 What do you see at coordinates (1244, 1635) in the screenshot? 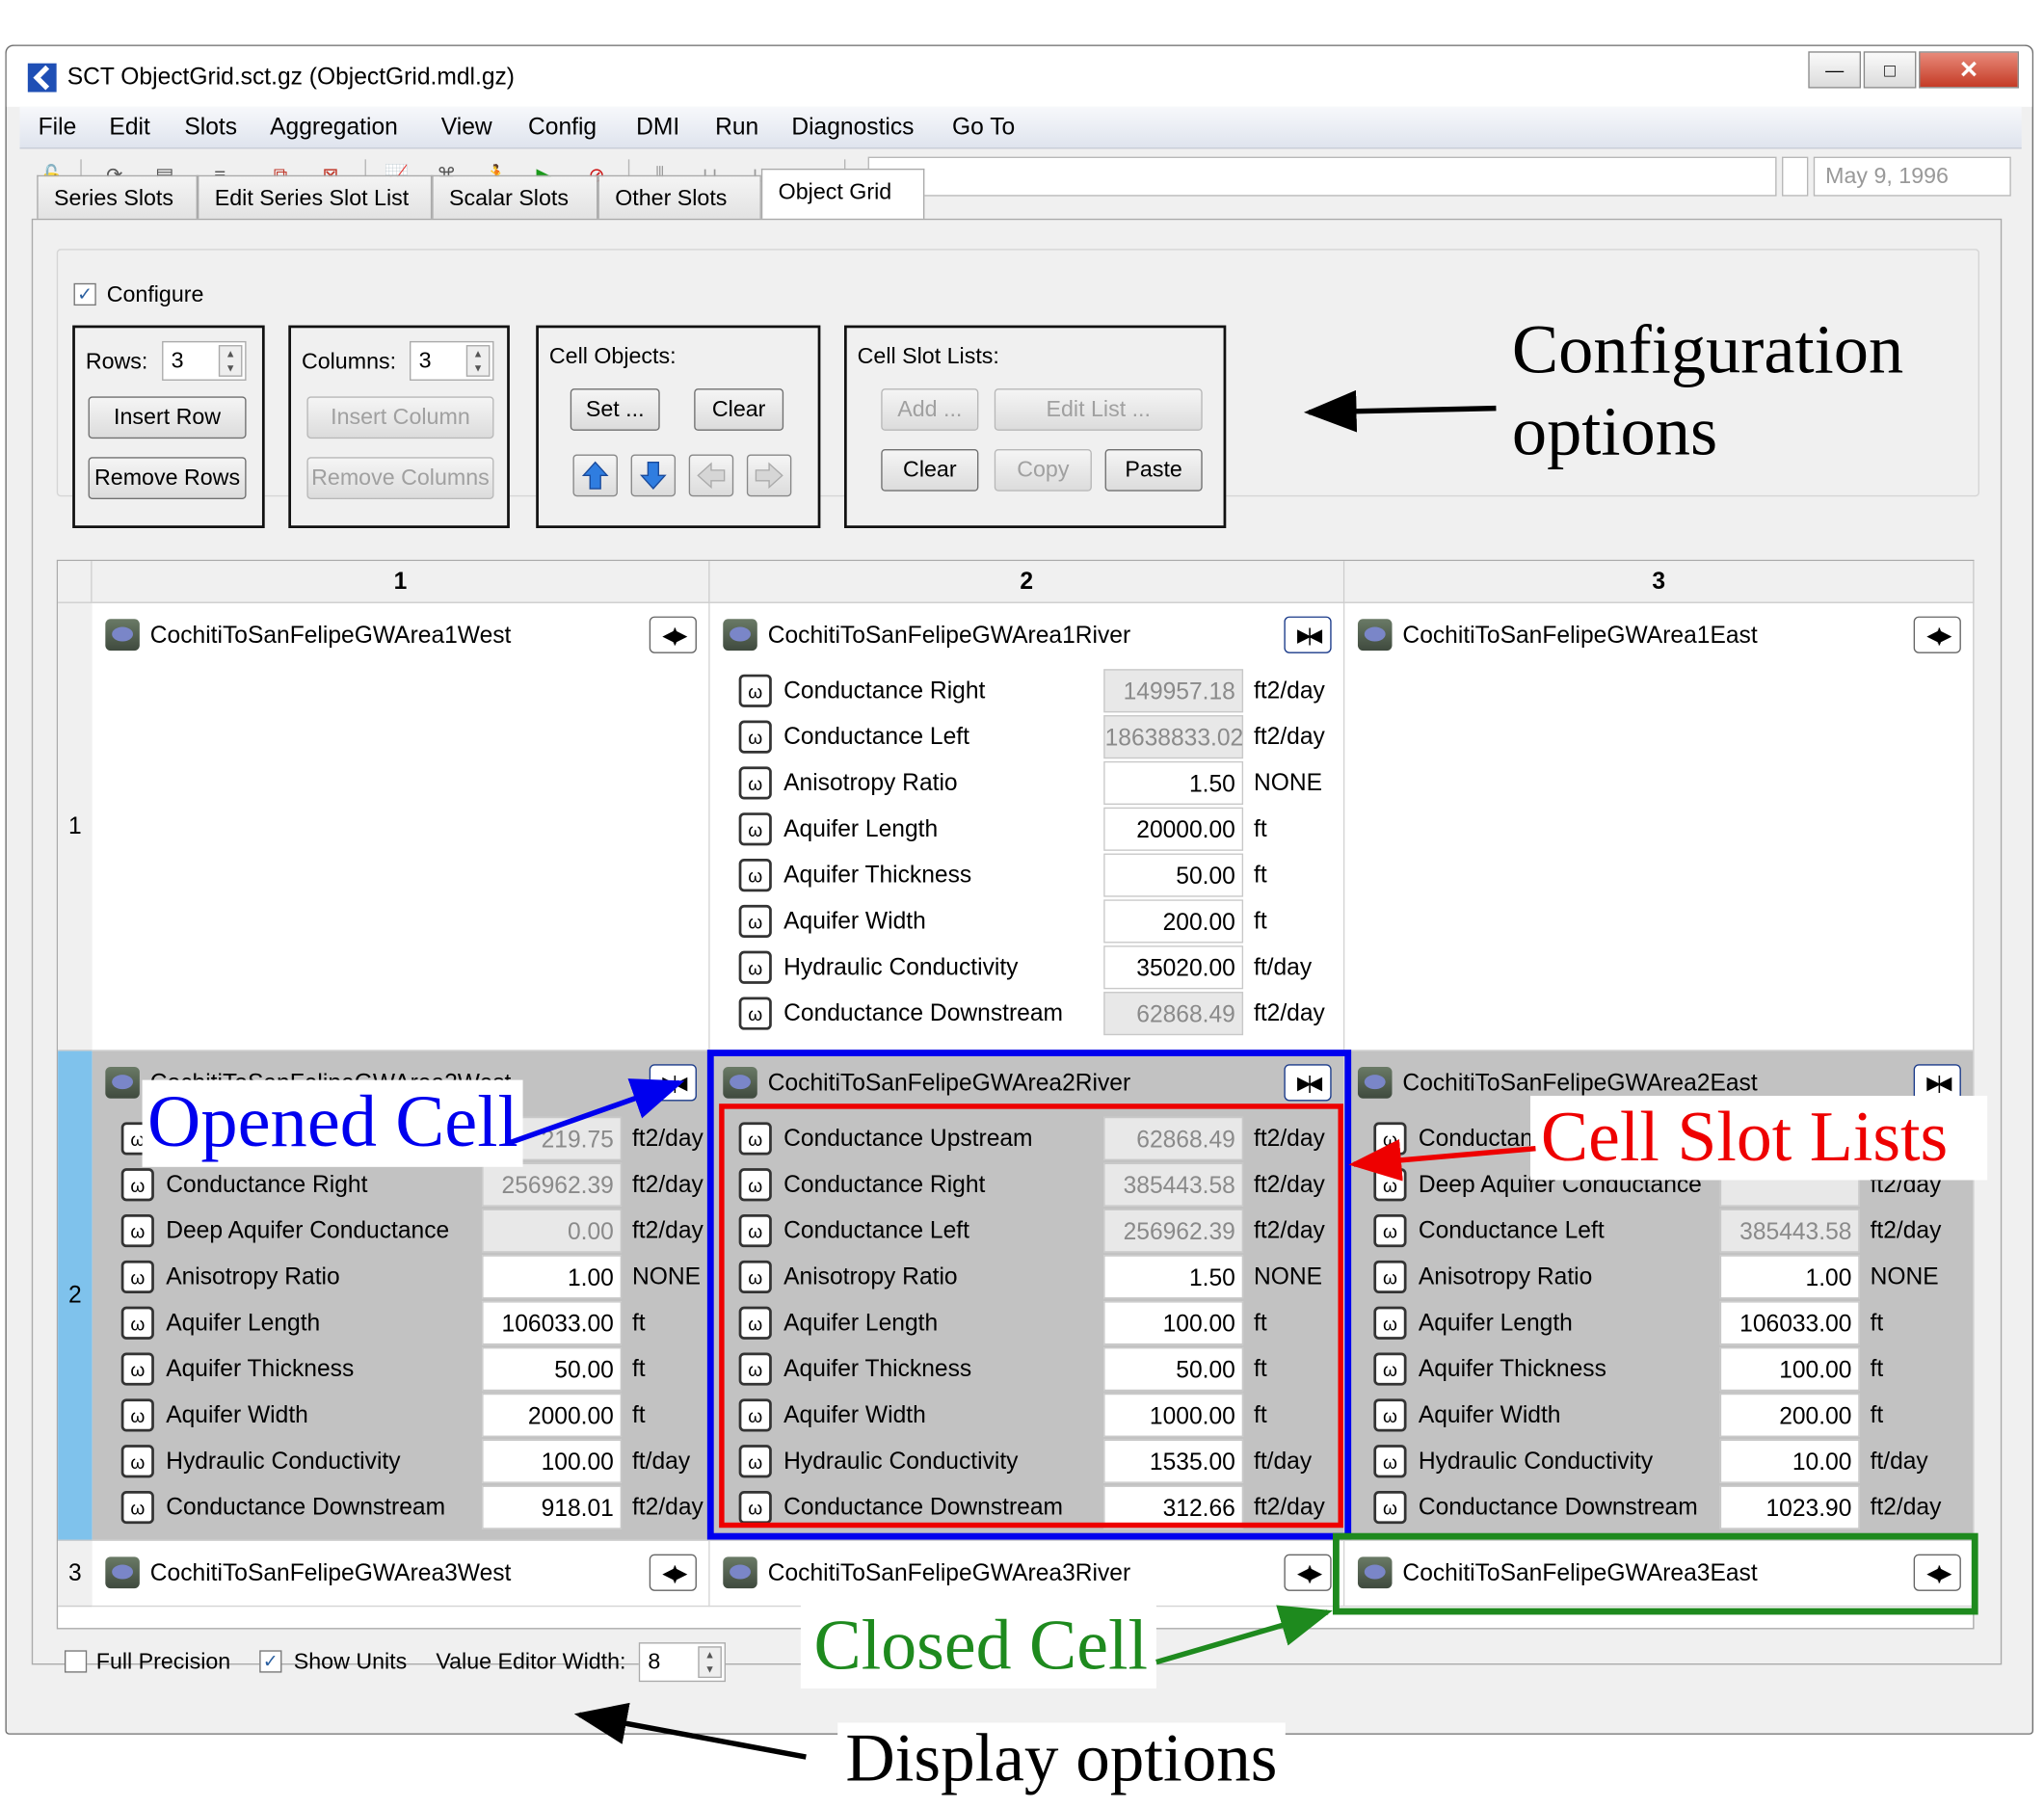
I see `closed-cell-arrow` at bounding box center [1244, 1635].